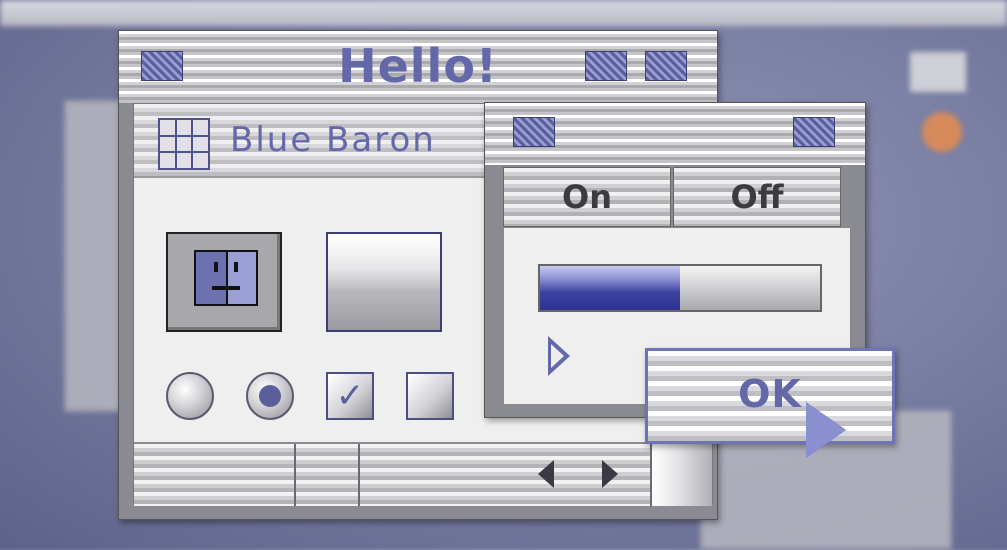 Image resolution: width=1007 pixels, height=550 pixels. I want to click on scroll-left-arrow-icon, so click(546, 474).